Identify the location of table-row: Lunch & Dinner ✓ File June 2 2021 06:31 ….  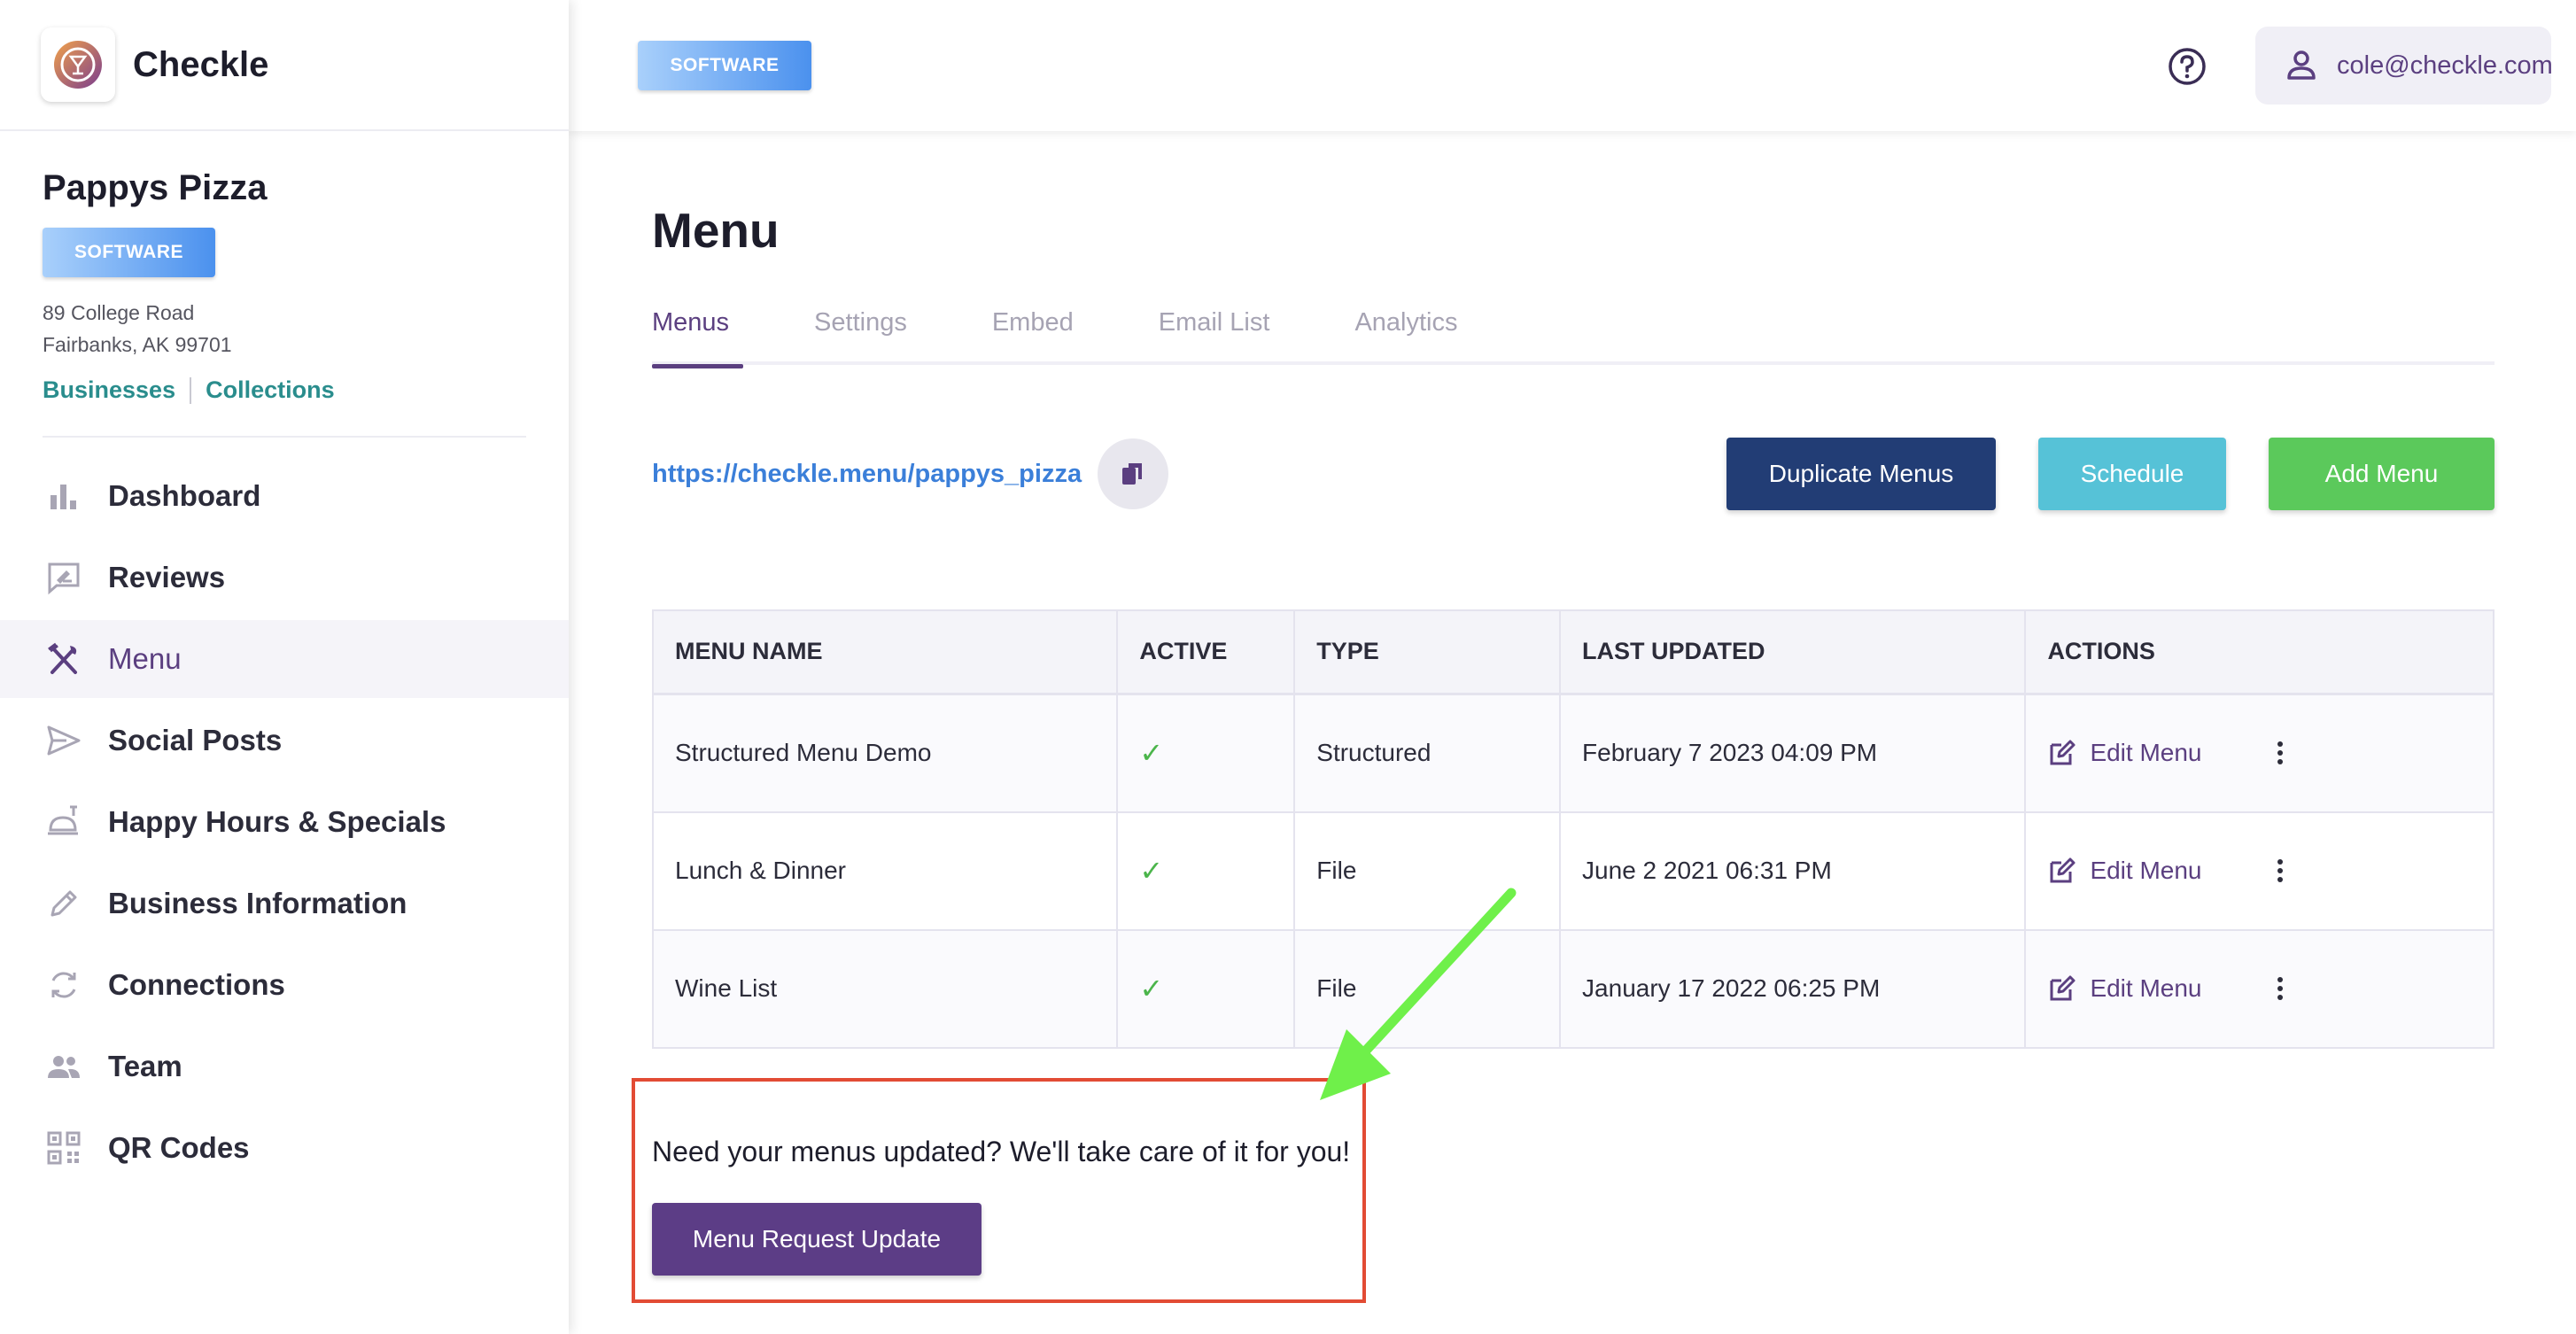
(1574, 871).